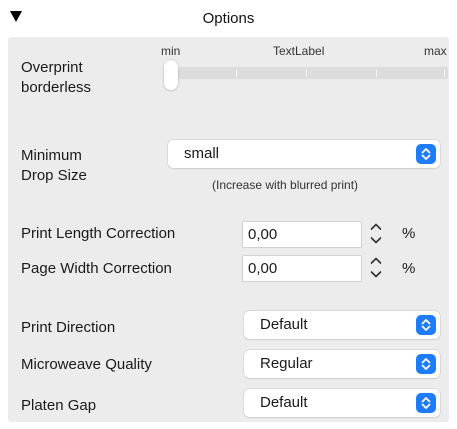 The image size is (457, 429). Describe the element at coordinates (302, 234) in the screenshot. I see `print-length-field: 0,00` at that location.